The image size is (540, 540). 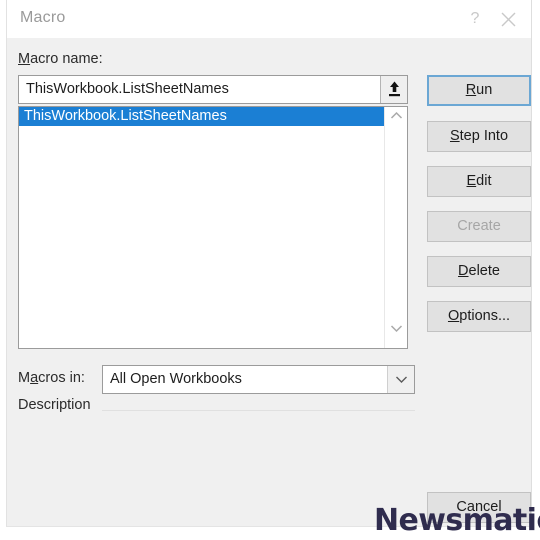 I want to click on macro-list-items: ThisWorkbook.ListSheetNames, so click(x=201, y=116).